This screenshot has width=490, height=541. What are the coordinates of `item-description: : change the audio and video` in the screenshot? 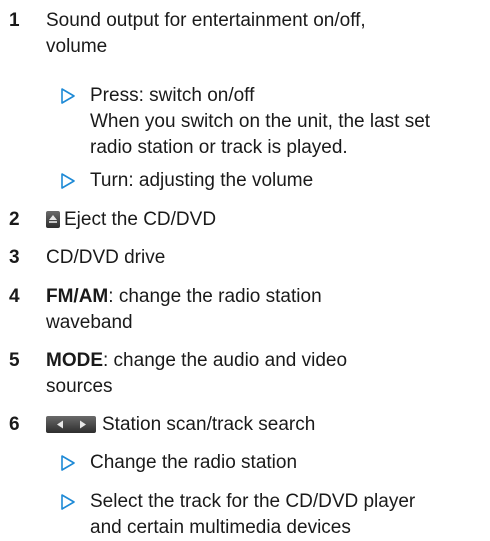 It's located at (225, 360).